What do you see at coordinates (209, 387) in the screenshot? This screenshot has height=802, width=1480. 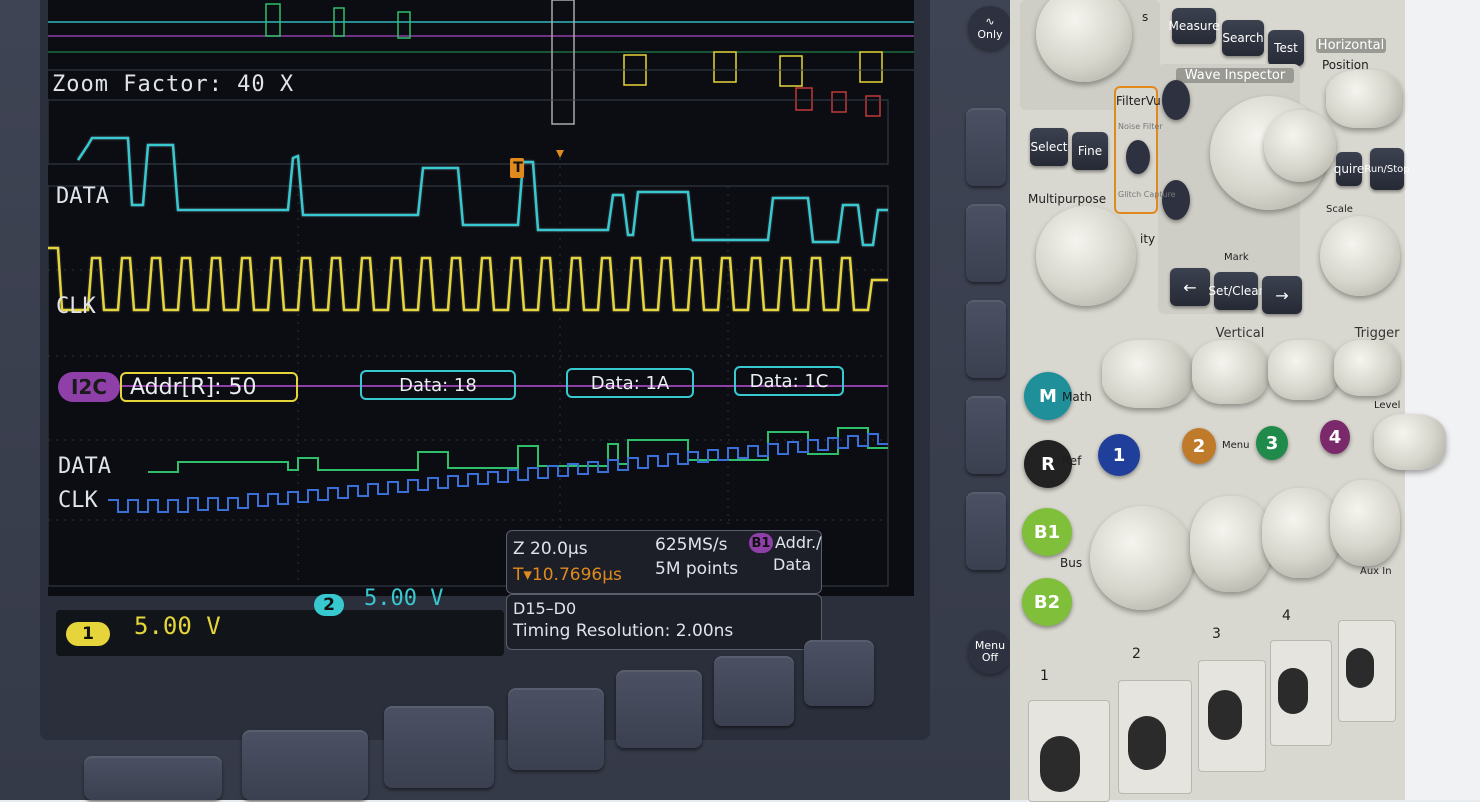 I see `bus-packet-address: Addr[R]: 50` at bounding box center [209, 387].